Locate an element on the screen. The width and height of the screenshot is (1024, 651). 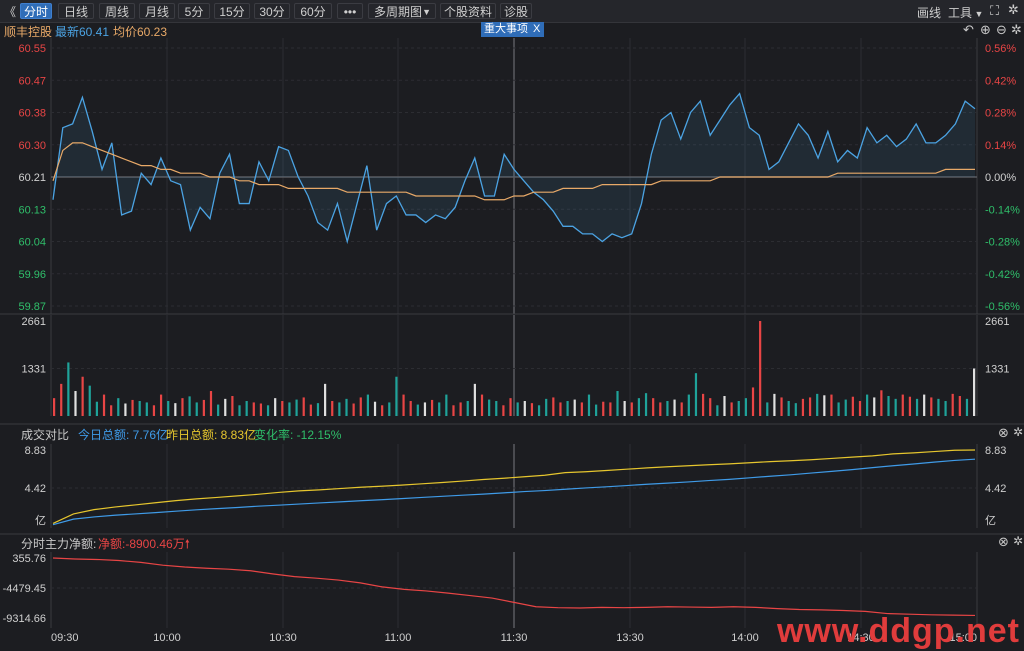
zoom-in-icon: ⊕ is located at coordinates (985, 30).